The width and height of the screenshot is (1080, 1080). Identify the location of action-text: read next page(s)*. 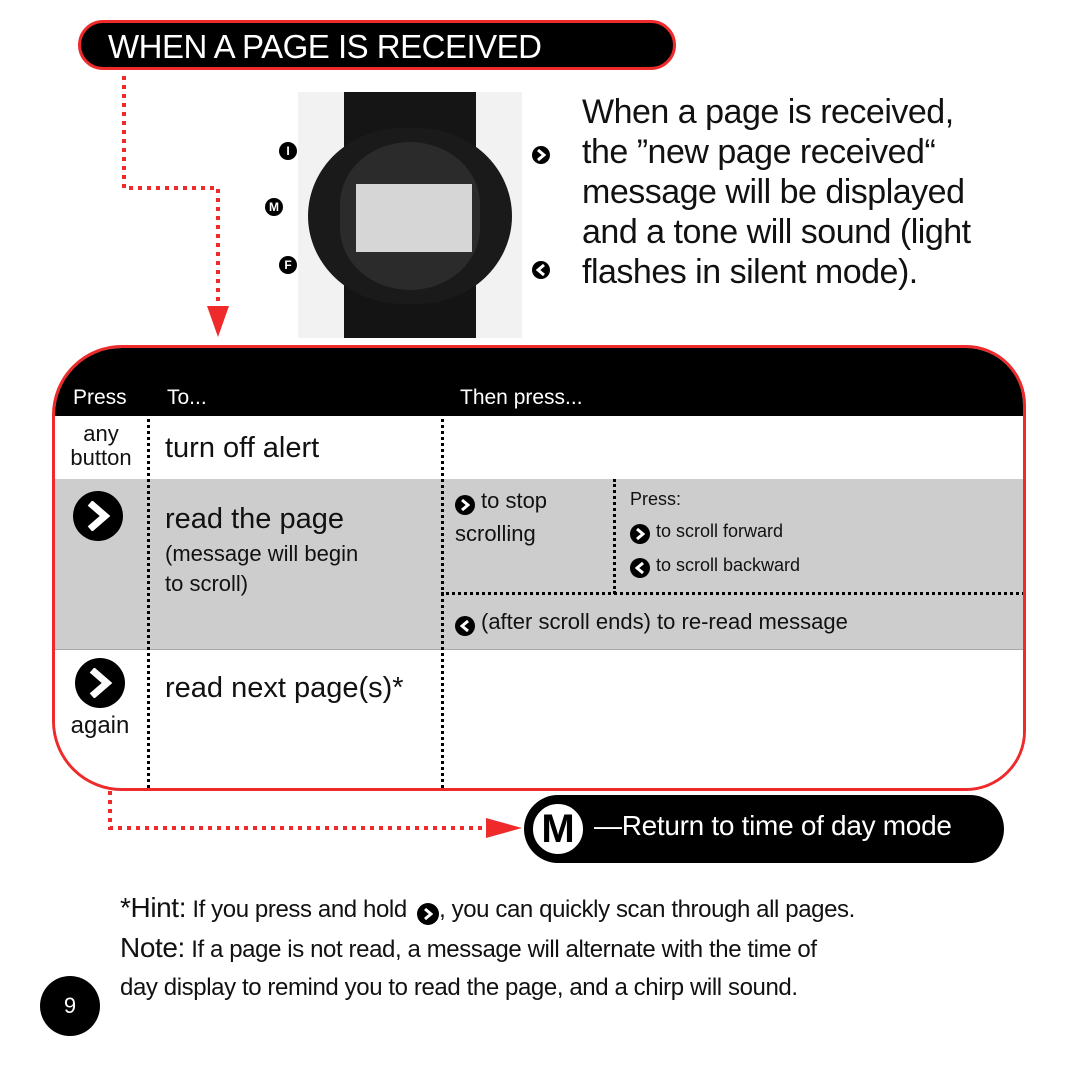
(284, 688).